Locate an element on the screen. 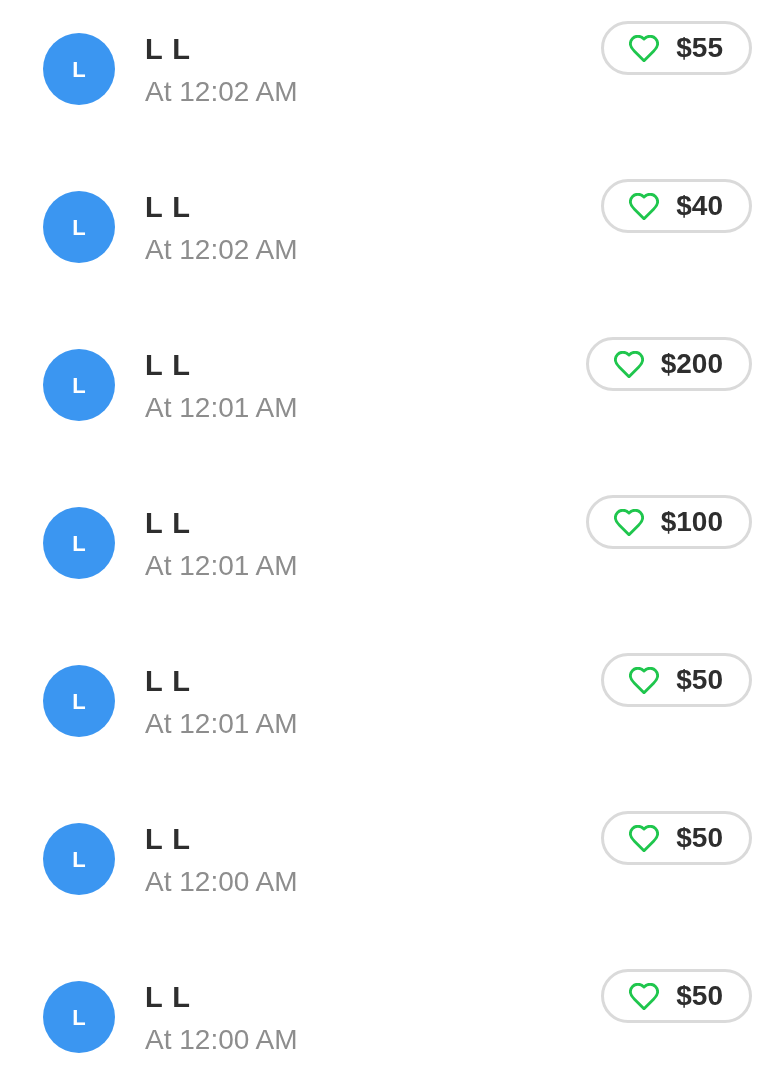  amount-button: $40 is located at coordinates (676, 206).